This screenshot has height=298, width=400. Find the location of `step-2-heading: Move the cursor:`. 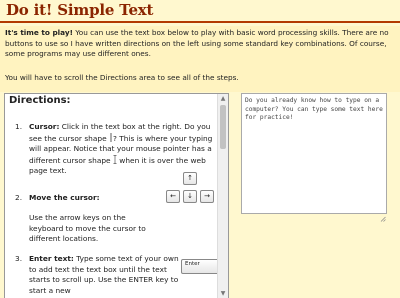

step-2-heading: Move the cursor: is located at coordinates (99, 198).